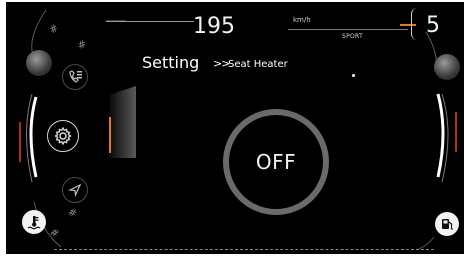 The height and width of the screenshot is (273, 470). I want to click on seat-heater-status: OFF, so click(276, 162).